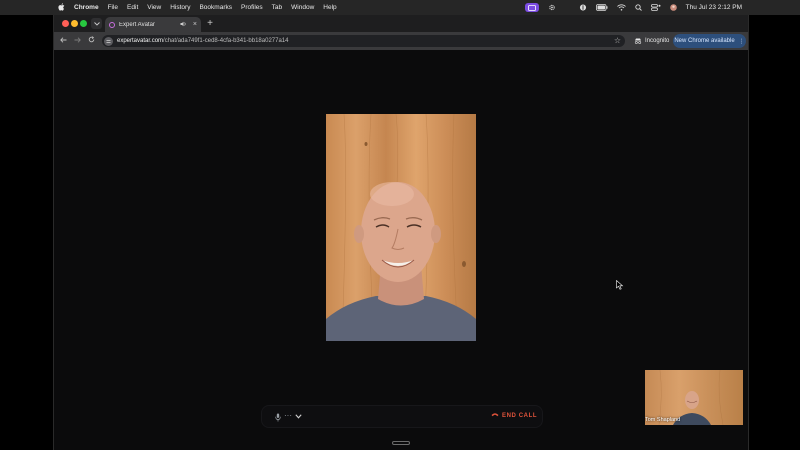 The width and height of the screenshot is (800, 450). Describe the element at coordinates (77, 41) in the screenshot. I see `forward-arrow-icon` at that location.